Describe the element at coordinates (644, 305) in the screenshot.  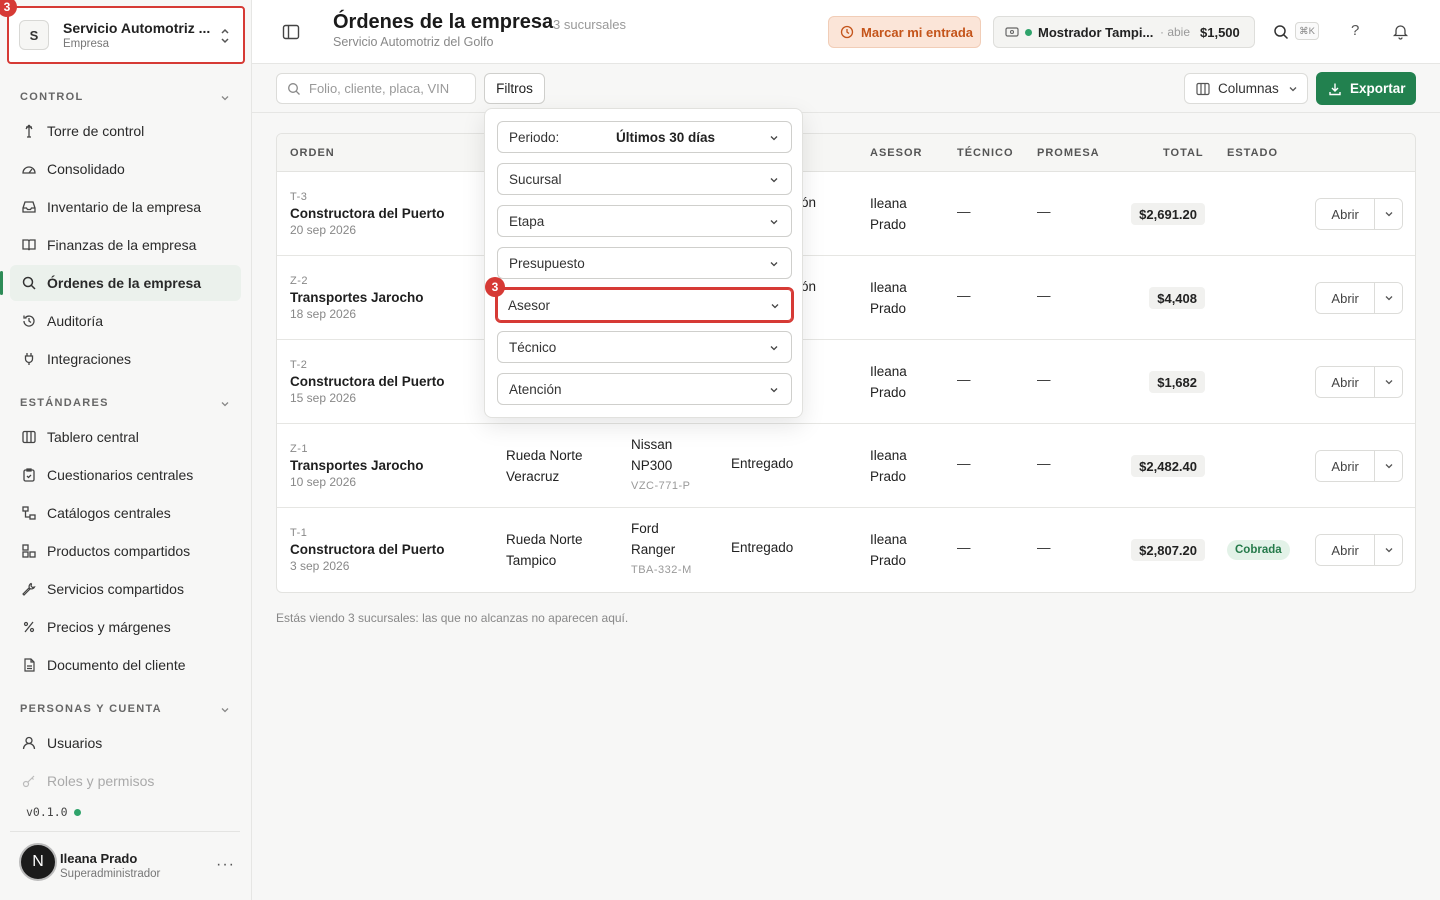
I see `advisor-select: Asesor` at that location.